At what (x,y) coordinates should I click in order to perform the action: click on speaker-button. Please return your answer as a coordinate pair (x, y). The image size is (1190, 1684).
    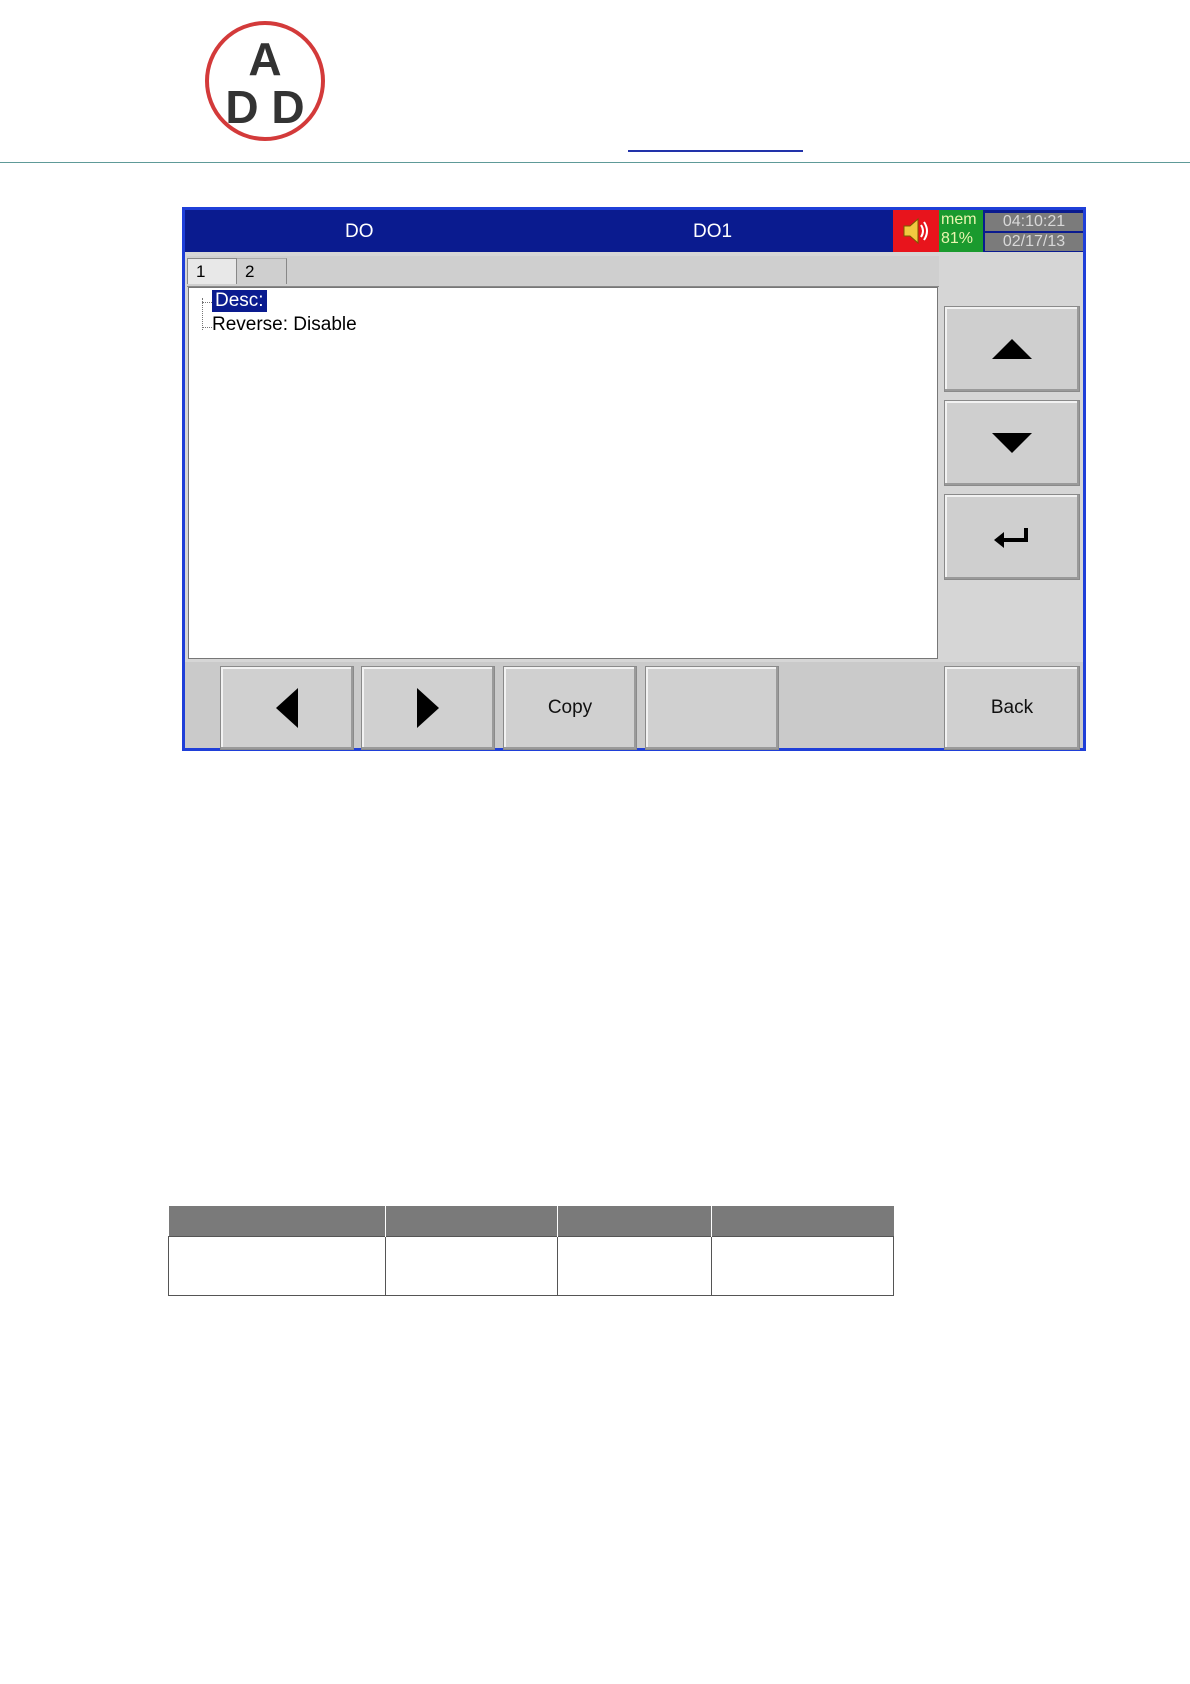
    Looking at the image, I should click on (916, 231).